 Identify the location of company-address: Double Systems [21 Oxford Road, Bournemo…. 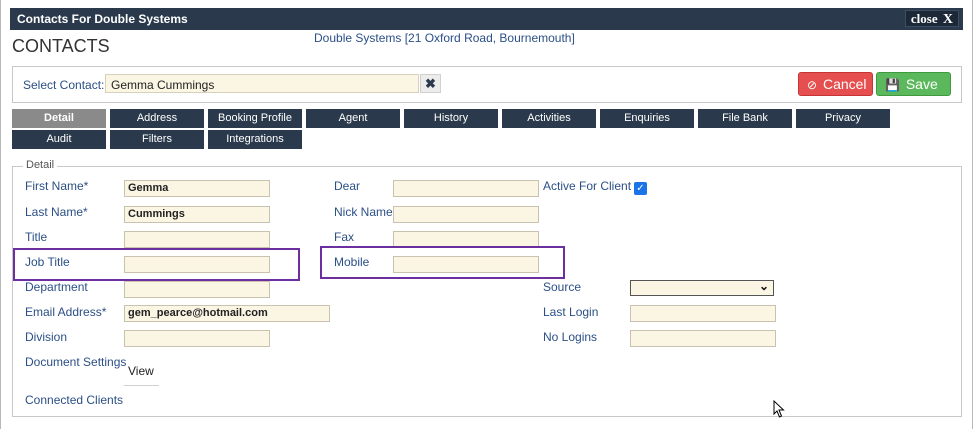
(444, 38).